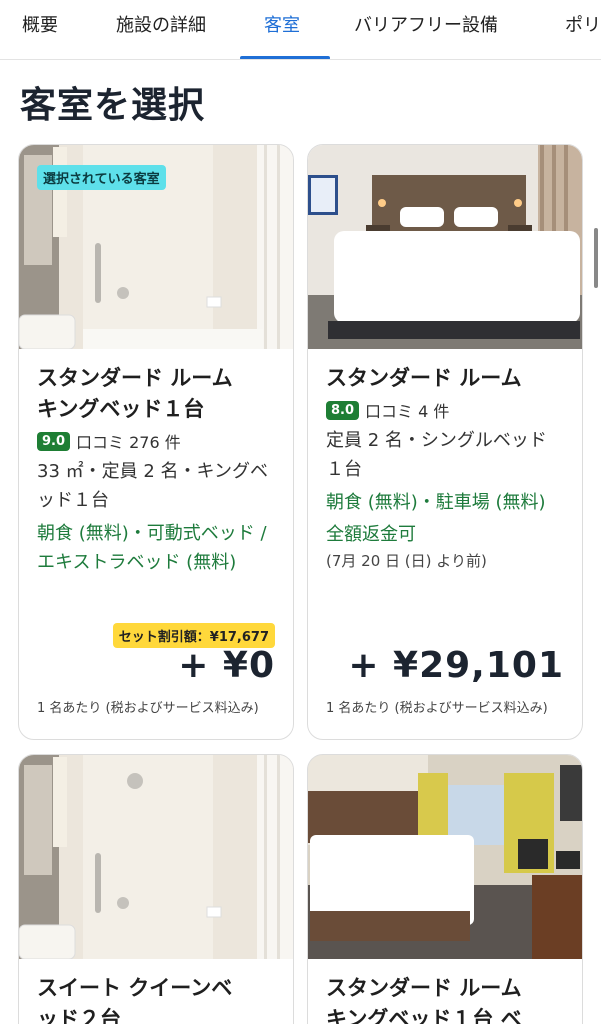  I want to click on selected-room-badge: 選択されている客室, so click(101, 177).